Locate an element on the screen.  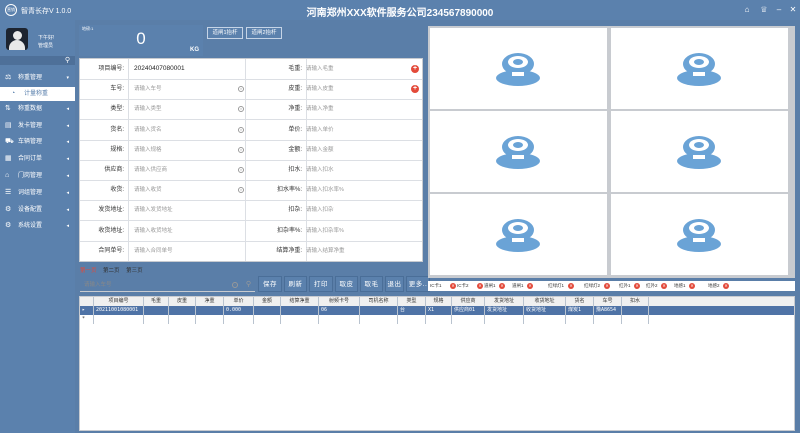
column-header: 单价 is located at coordinates (239, 301).